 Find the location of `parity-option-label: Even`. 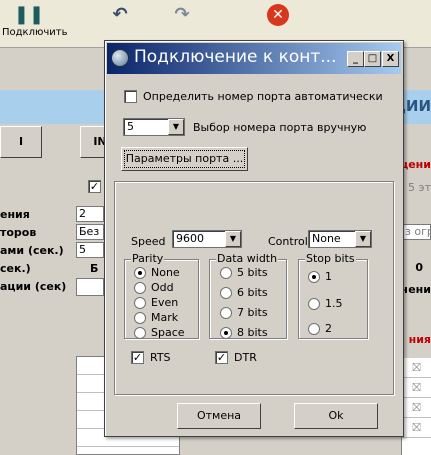

parity-option-label: Even is located at coordinates (165, 302).